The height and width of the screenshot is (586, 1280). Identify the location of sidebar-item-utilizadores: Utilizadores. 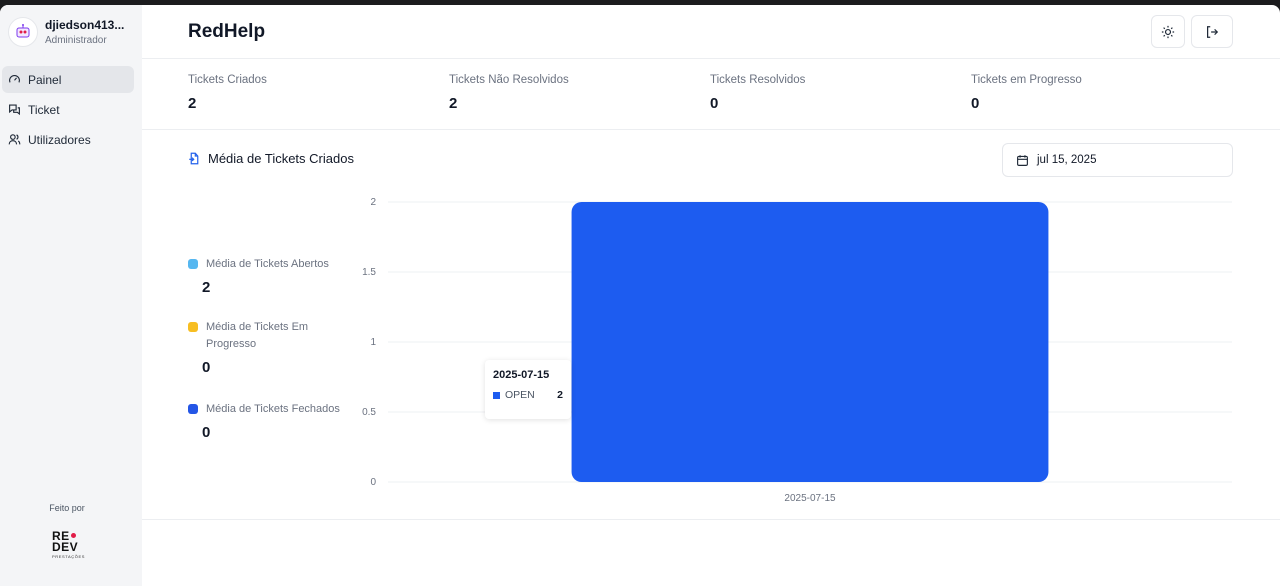
(68, 139).